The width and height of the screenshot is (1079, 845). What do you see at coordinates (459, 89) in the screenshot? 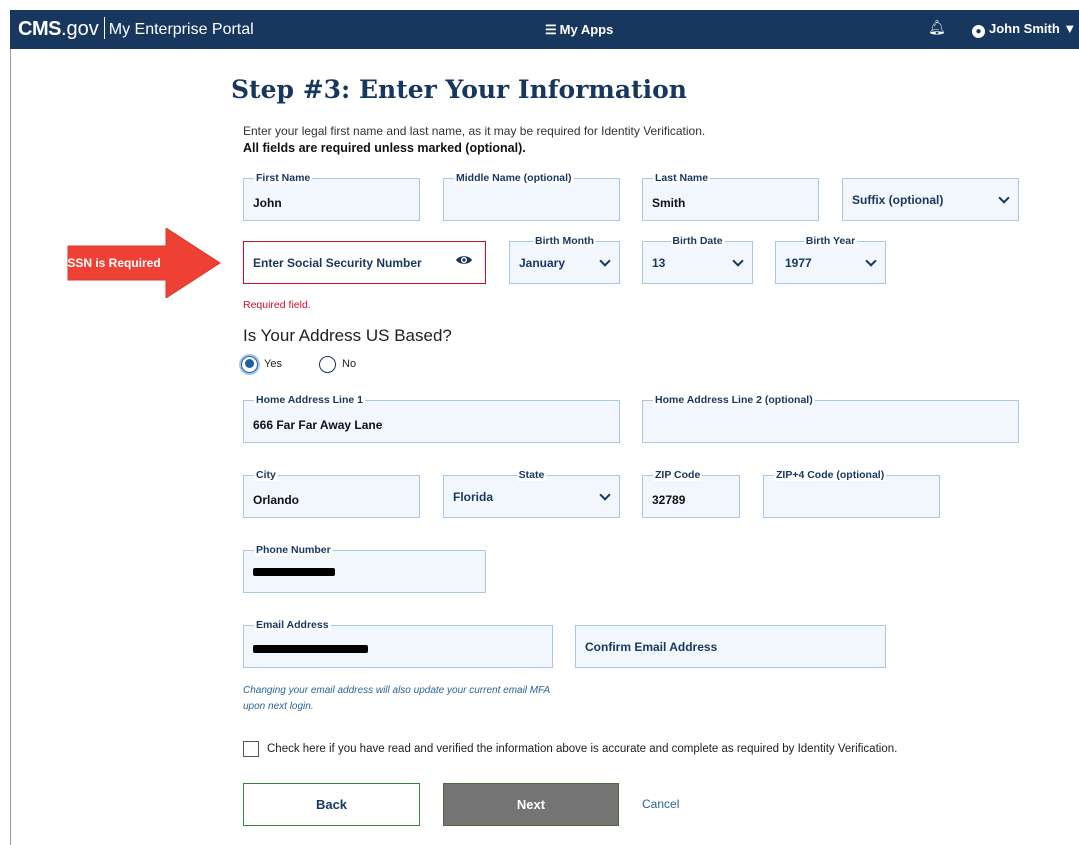
I see `page-title: Step #3: Enter Your Information` at bounding box center [459, 89].